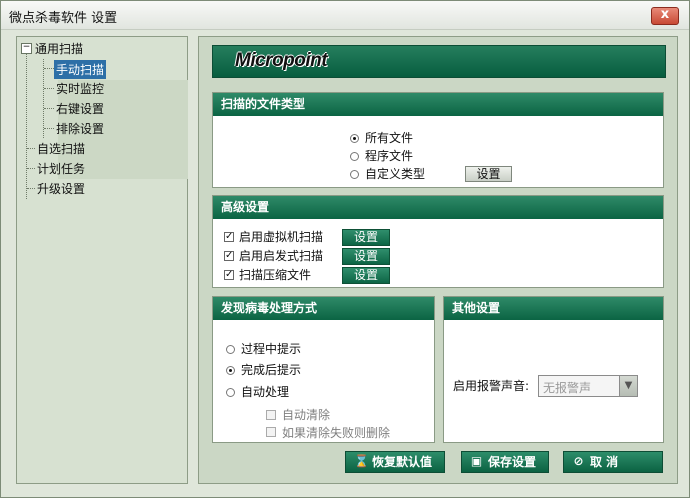 The image size is (690, 498). What do you see at coordinates (281, 60) in the screenshot?
I see `micropoint-logo: Micropoint` at bounding box center [281, 60].